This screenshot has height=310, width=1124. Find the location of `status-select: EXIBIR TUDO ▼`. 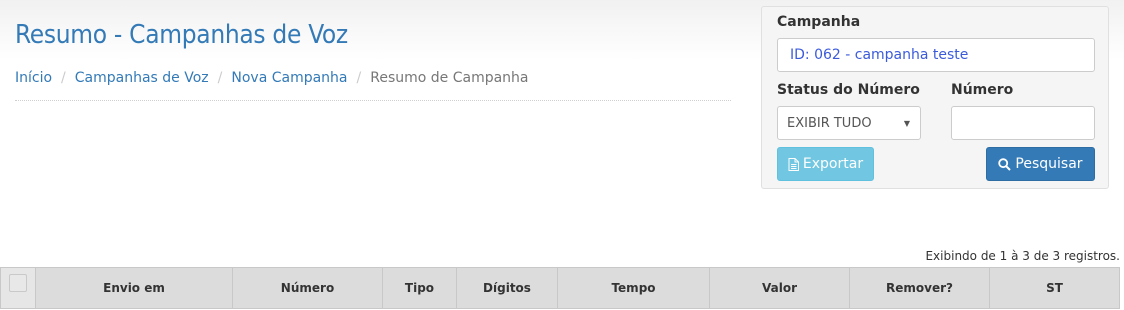

status-select: EXIBIR TUDO ▼ is located at coordinates (849, 123).